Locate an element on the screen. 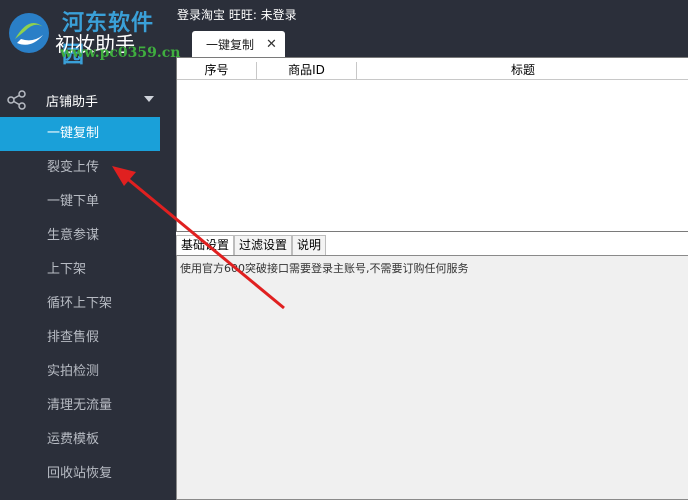  tab-one-click-copy: 一键复制 ✕ is located at coordinates (238, 44).